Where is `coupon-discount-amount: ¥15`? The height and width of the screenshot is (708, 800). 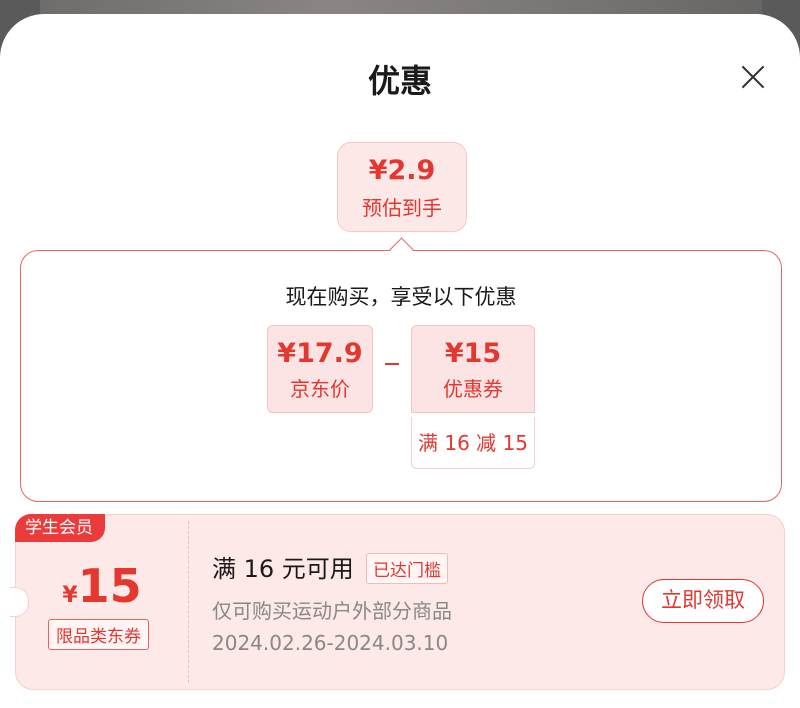
coupon-discount-amount: ¥15 is located at coordinates (473, 353).